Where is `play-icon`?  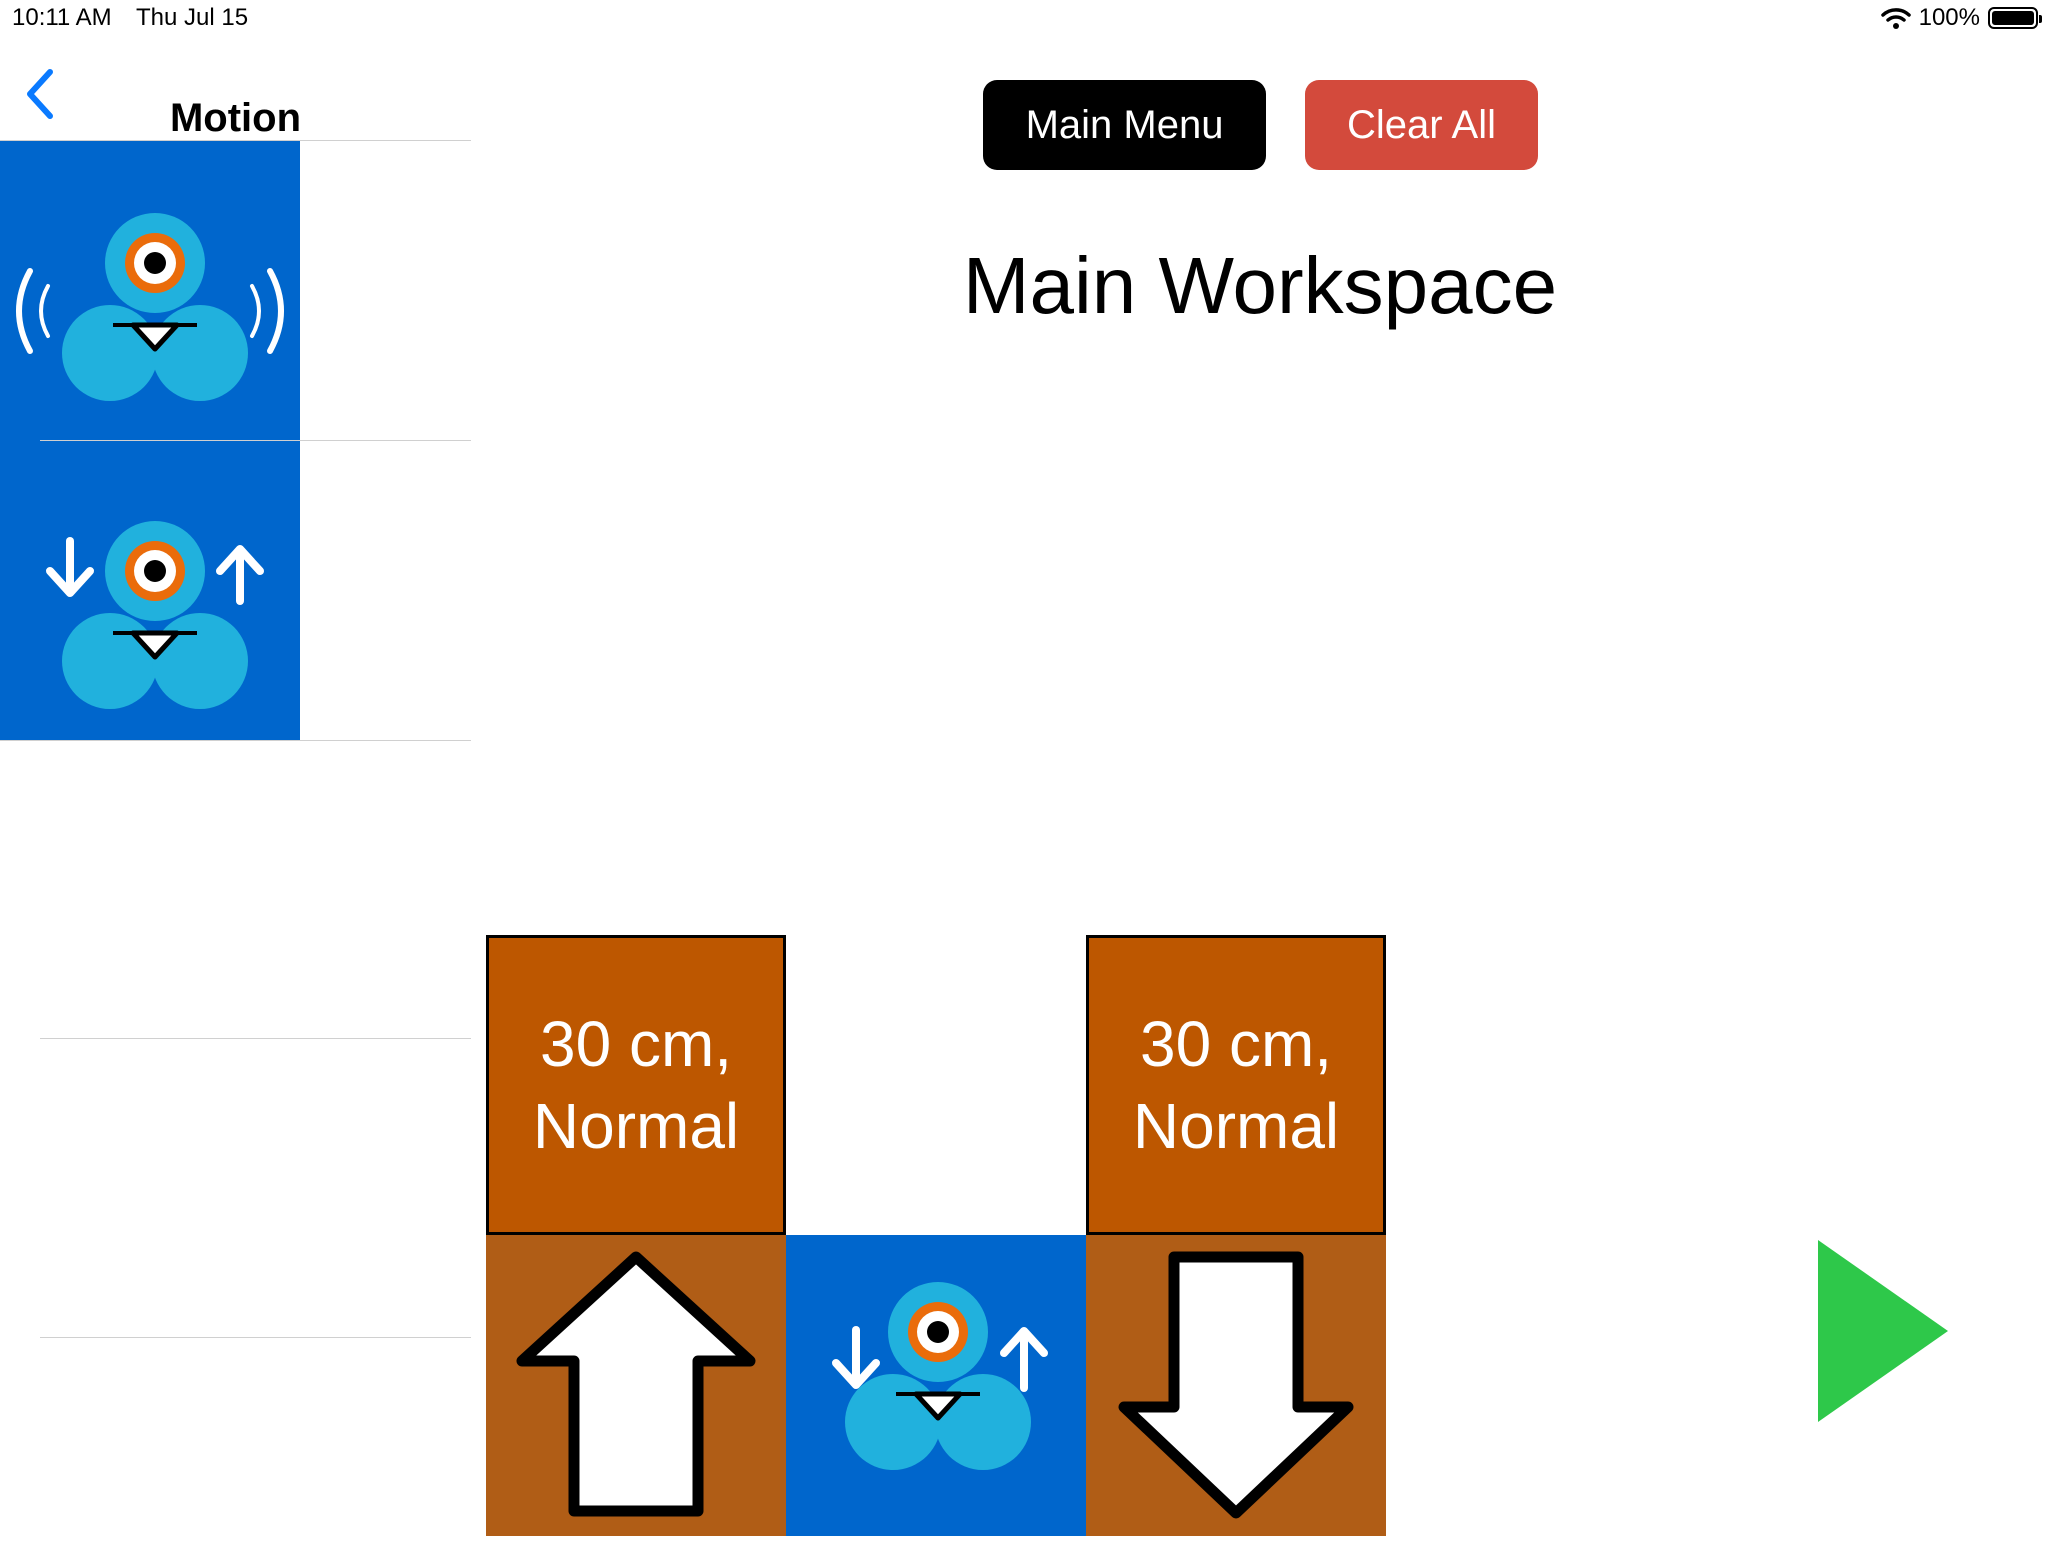 play-icon is located at coordinates (1883, 1331).